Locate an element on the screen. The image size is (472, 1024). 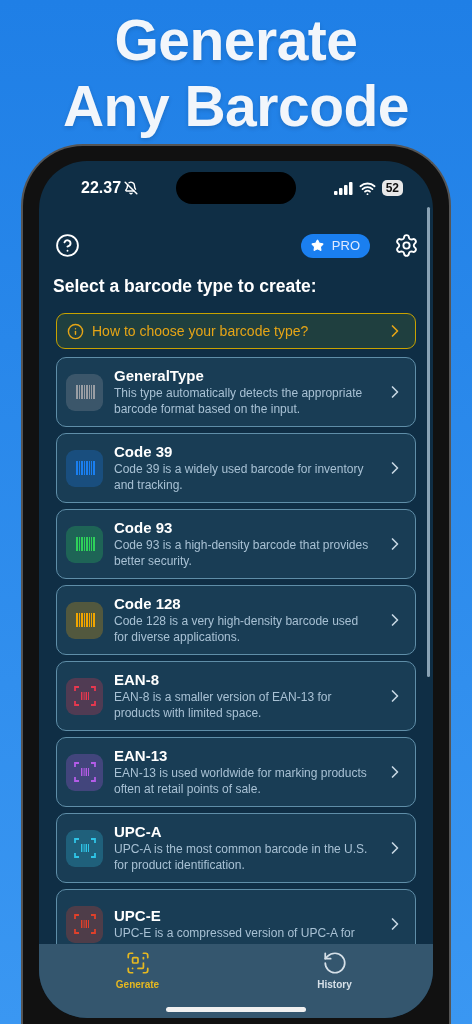
battery-level: 52 is located at coordinates (392, 188).